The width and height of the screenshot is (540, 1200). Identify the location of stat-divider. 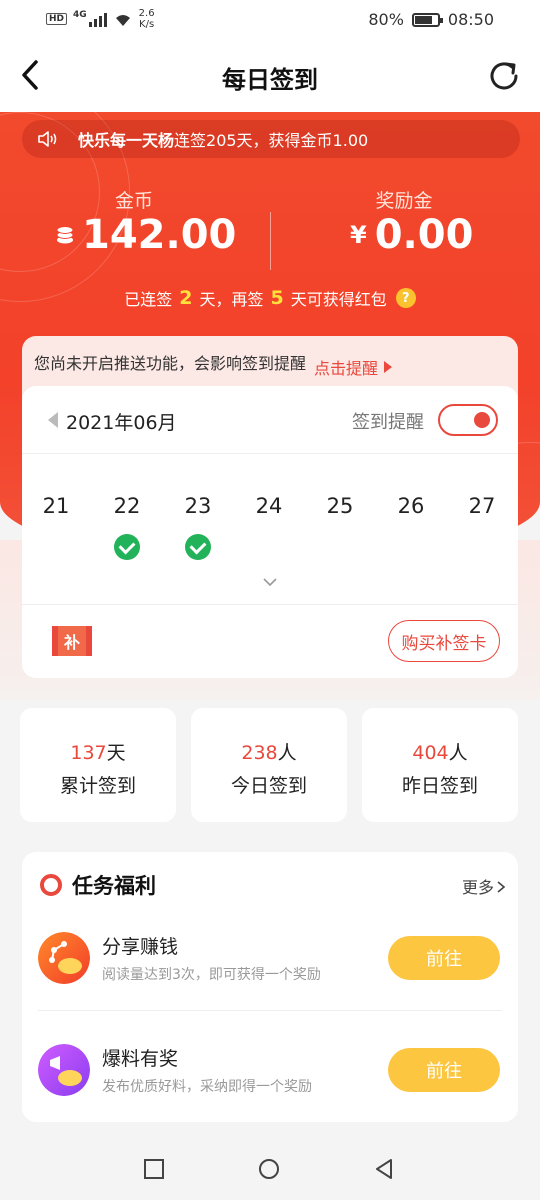
(270, 241).